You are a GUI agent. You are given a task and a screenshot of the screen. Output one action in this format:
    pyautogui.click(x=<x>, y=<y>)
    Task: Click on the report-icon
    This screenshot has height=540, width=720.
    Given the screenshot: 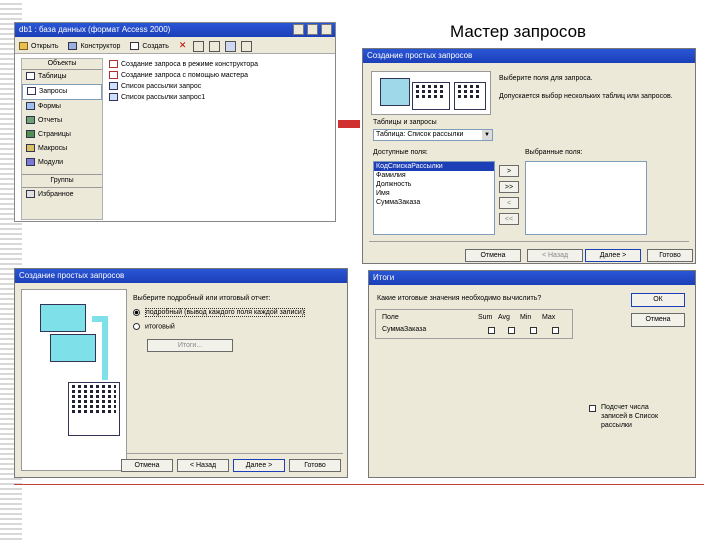 What is the action you would take?
    pyautogui.click(x=30, y=120)
    